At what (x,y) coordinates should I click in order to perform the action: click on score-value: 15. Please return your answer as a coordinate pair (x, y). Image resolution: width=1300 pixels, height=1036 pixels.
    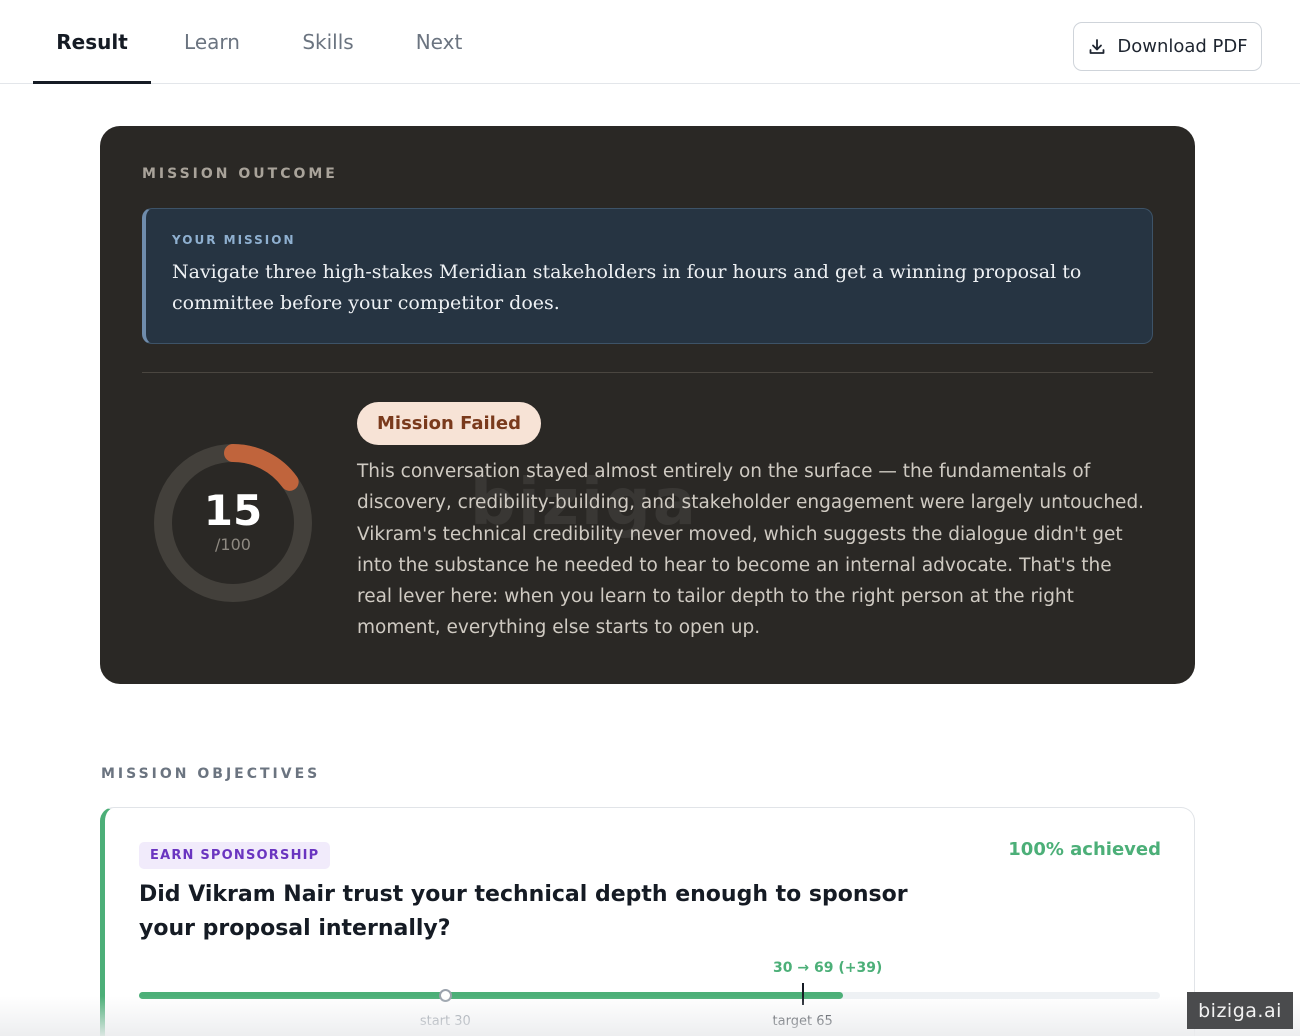
    Looking at the image, I should click on (233, 510).